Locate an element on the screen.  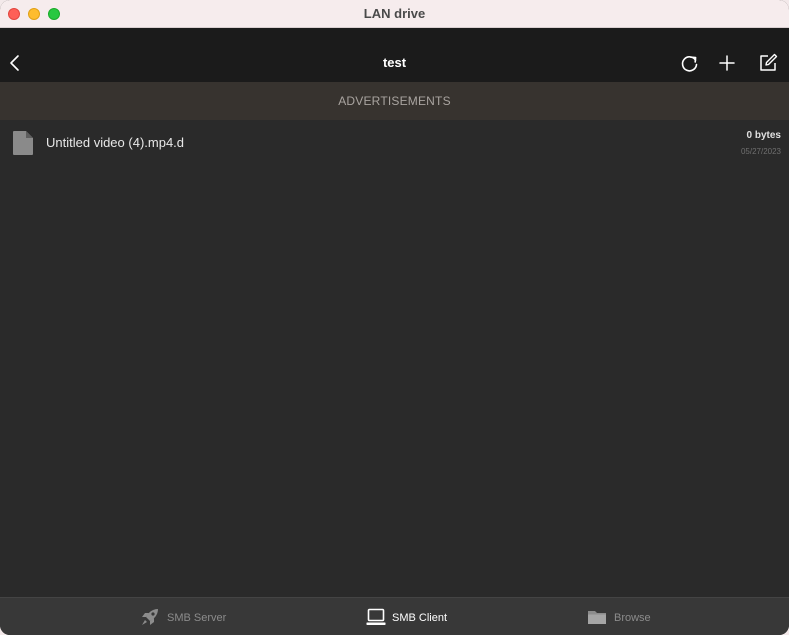
advertisement-label: ADVERTISEMENTS is located at coordinates (394, 101).